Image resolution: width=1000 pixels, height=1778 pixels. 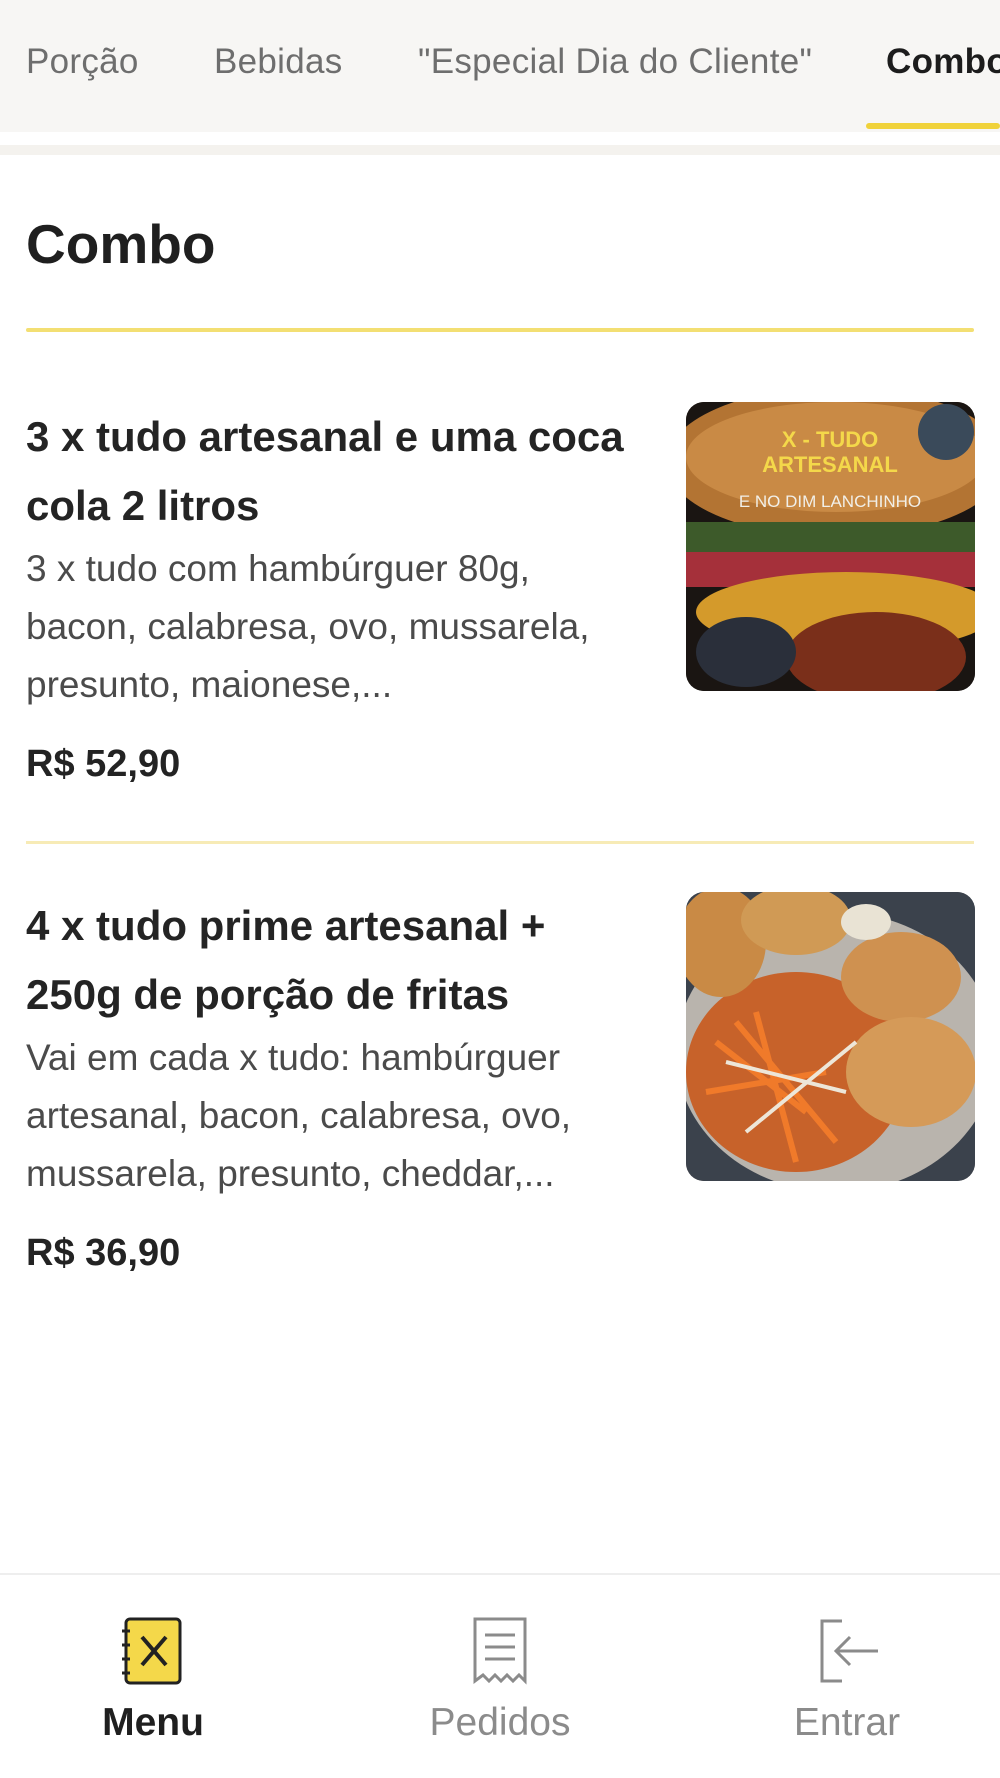 I want to click on menu-book-icon, so click(x=152, y=1651).